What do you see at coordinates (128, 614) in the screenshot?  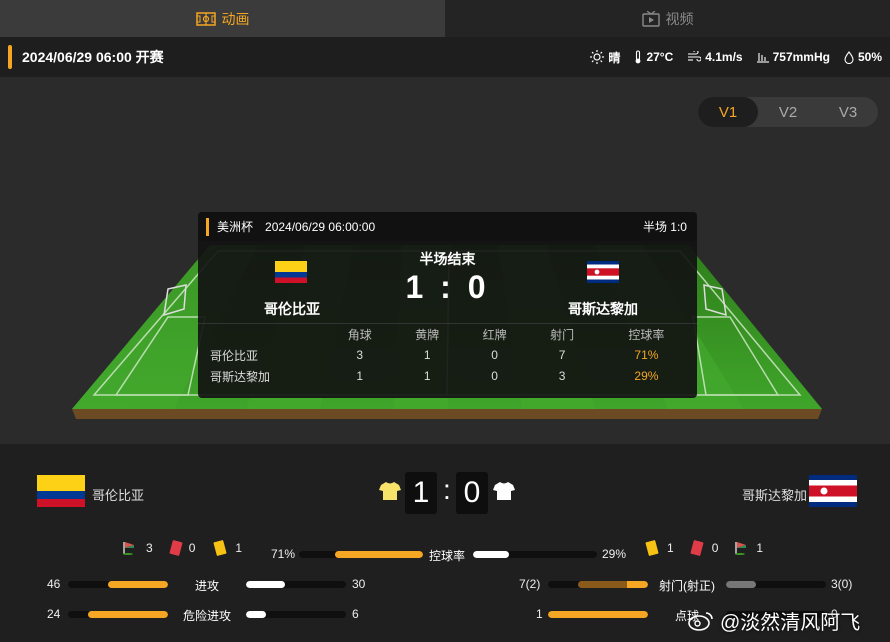 I see `home-dangerous-fill` at bounding box center [128, 614].